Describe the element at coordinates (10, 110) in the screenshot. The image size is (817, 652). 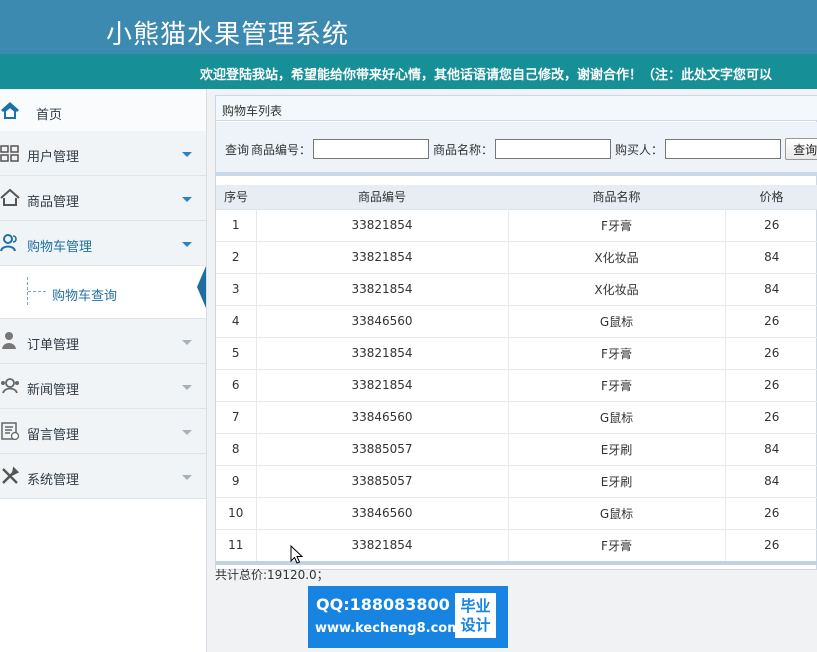
I see `home-icon` at that location.